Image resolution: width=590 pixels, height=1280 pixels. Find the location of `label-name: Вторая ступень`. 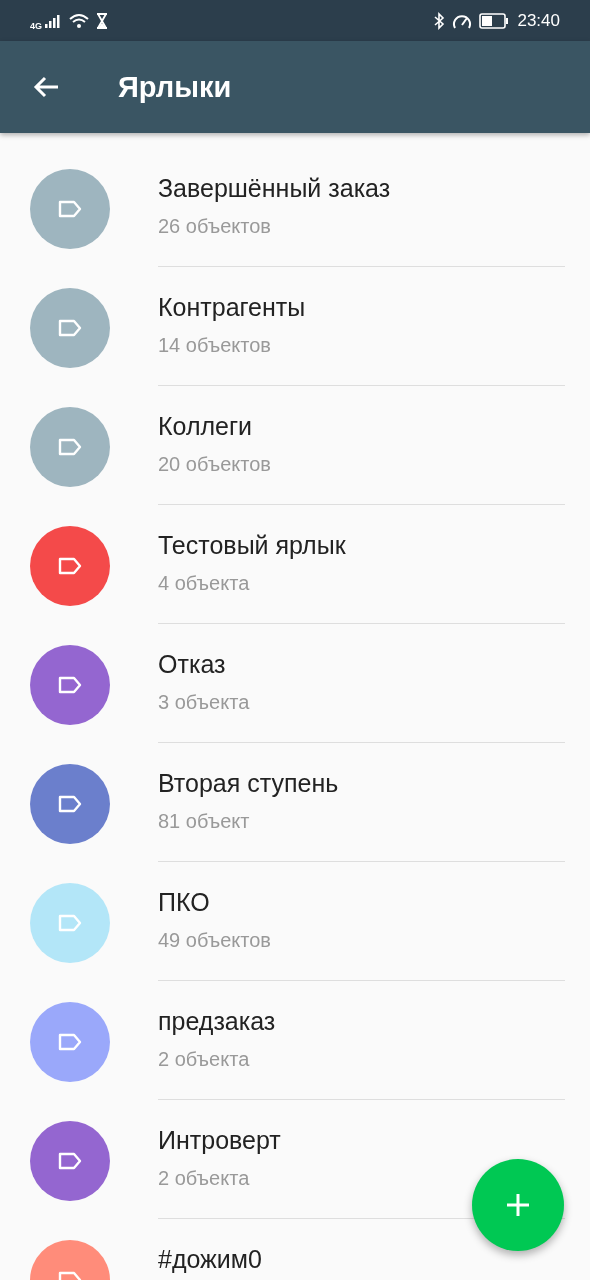

label-name: Вторая ступень is located at coordinates (249, 783).